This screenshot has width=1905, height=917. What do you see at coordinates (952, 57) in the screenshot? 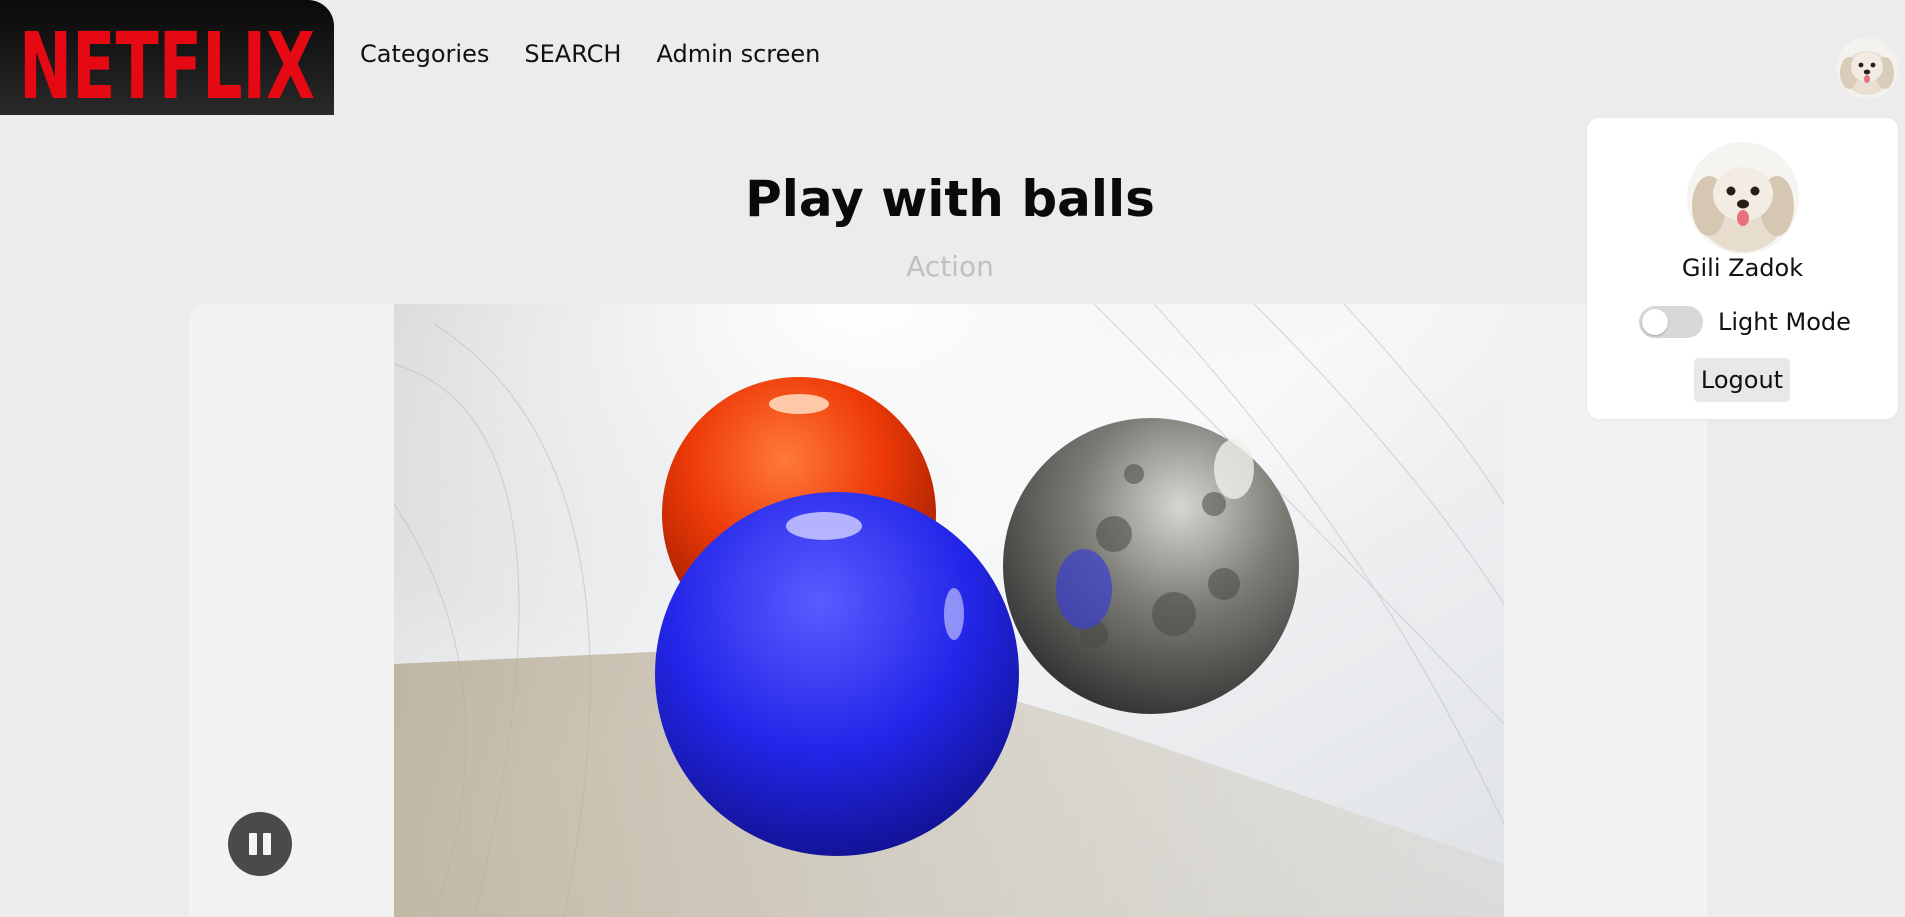
I see `top-navbar: NETFLIX Categories SEARCH Admin screen` at bounding box center [952, 57].